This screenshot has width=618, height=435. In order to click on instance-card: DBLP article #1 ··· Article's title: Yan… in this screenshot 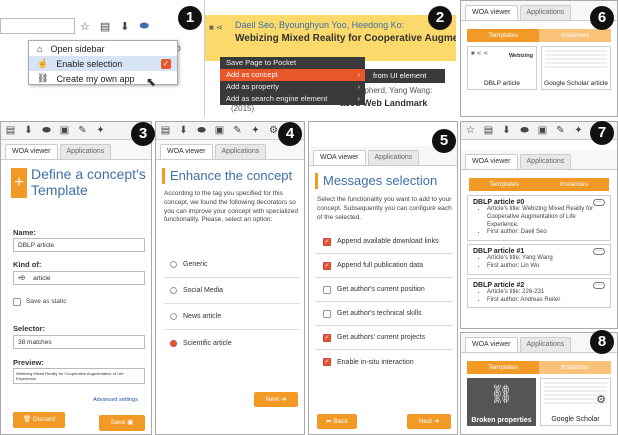, I will do `click(539, 259)`.